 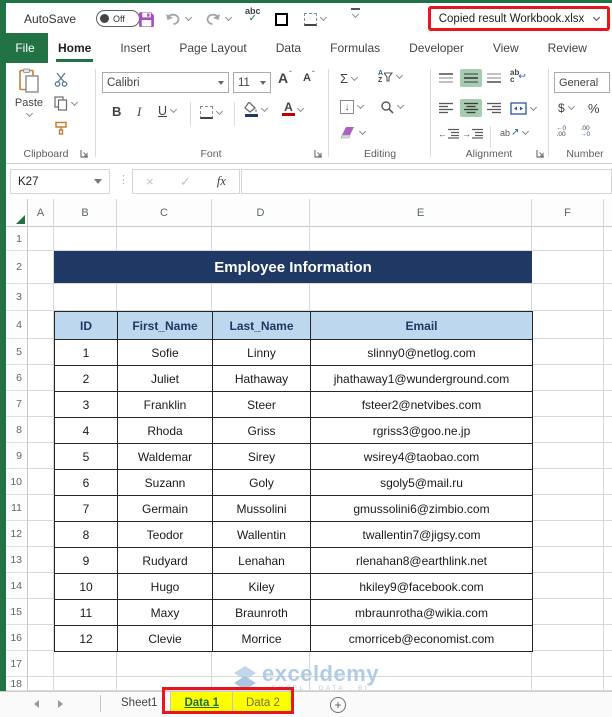 I want to click on ribbon-tab-page-layout: Page Layout, so click(x=212, y=48).